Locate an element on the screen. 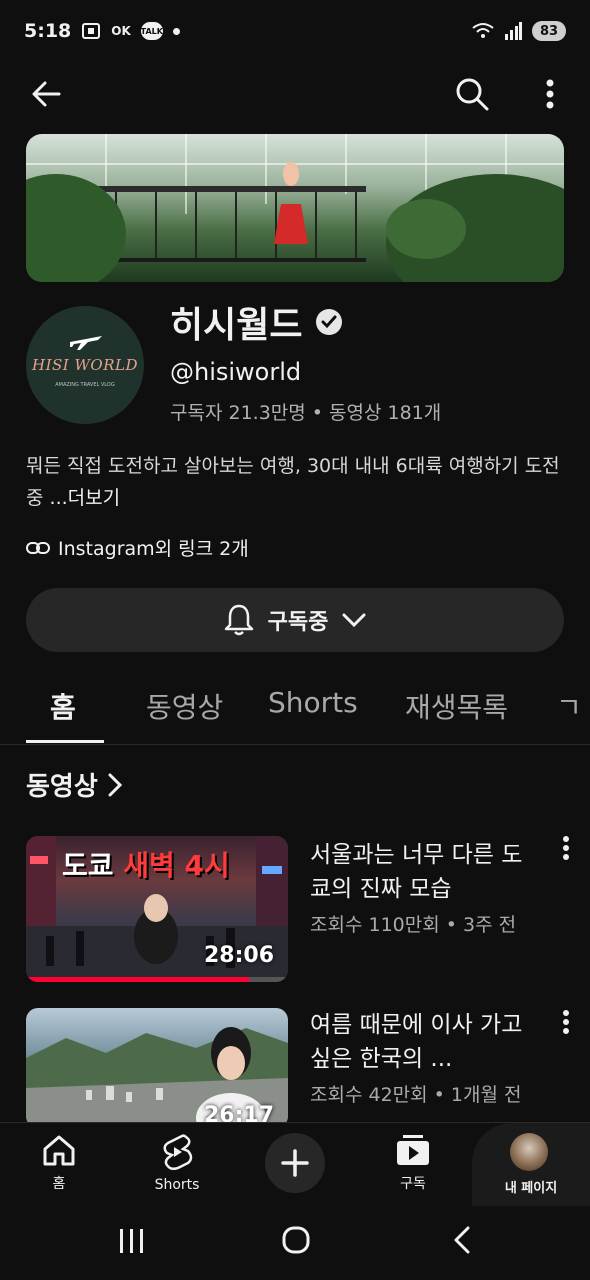 This screenshot has width=590, height=1280. link-text: Instagram외 링크 2개 is located at coordinates (153, 549).